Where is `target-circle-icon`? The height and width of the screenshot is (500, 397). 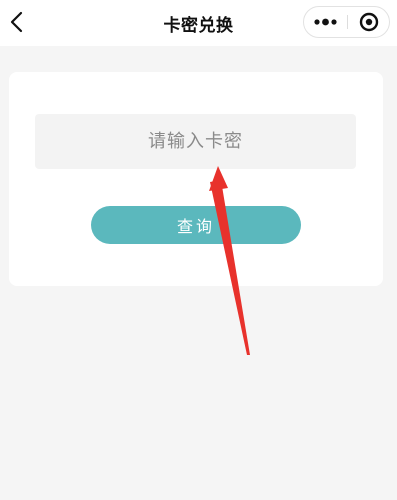 target-circle-icon is located at coordinates (369, 22).